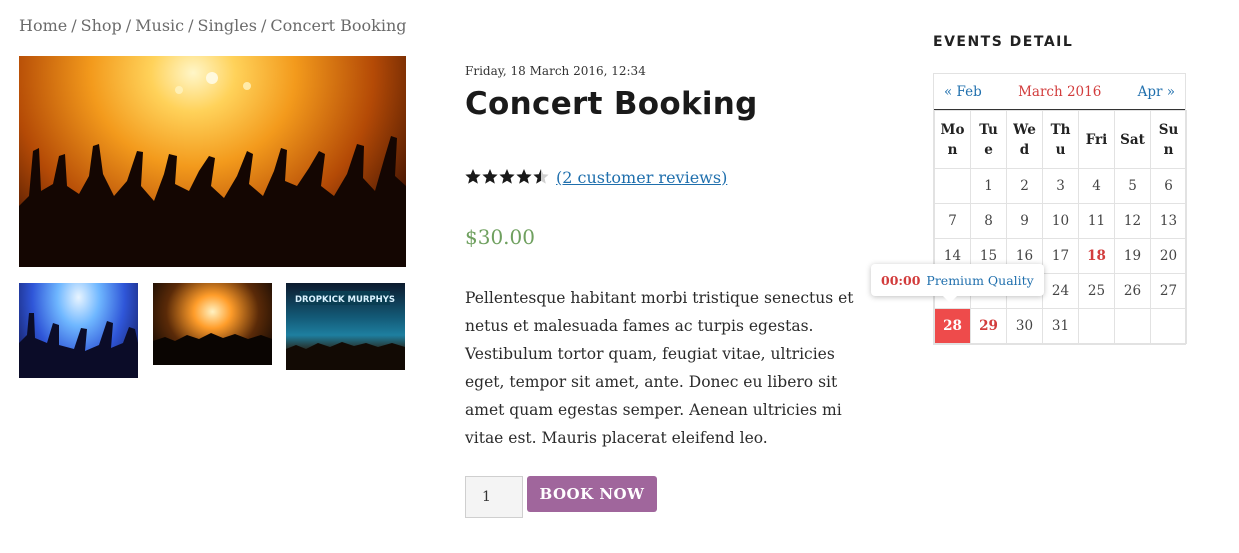  Describe the element at coordinates (952, 326) in the screenshot. I see `calendar-day-today: 28` at that location.